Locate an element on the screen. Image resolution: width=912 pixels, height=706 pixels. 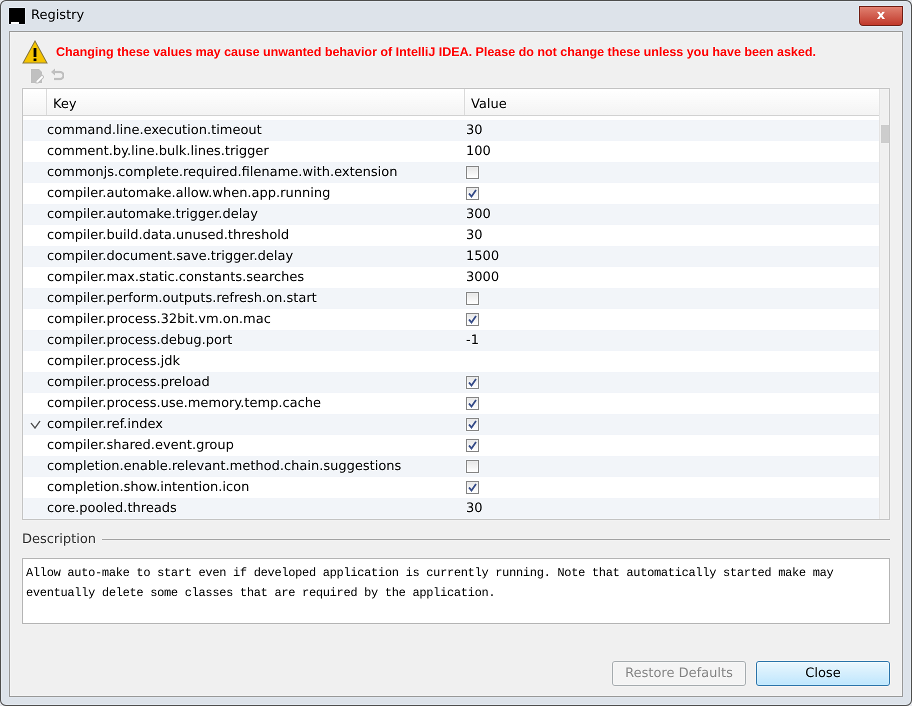
key-cell-text: compiler.shared.event.group is located at coordinates (141, 445).